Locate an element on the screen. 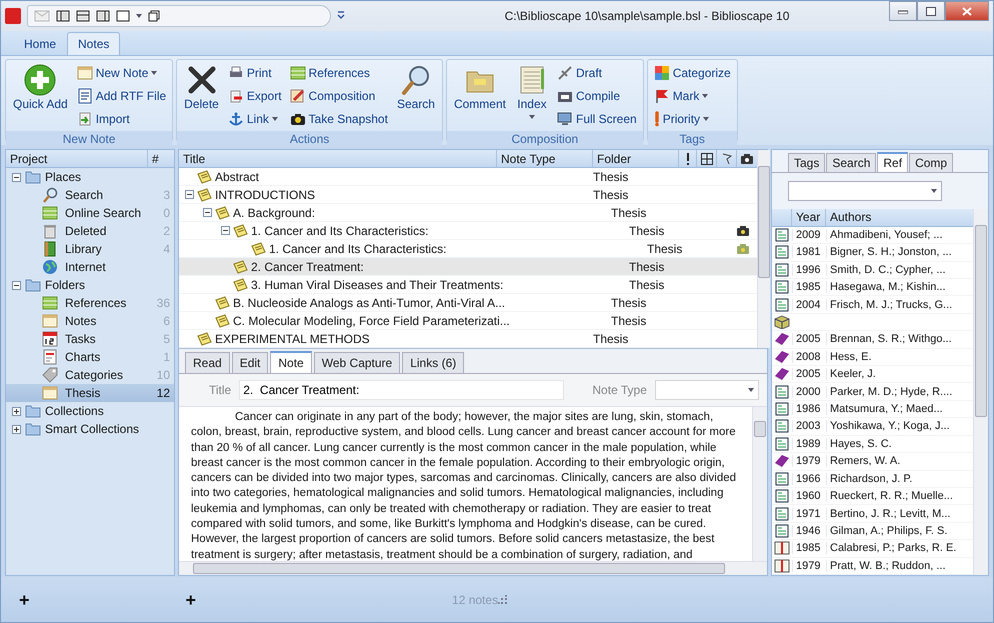 The height and width of the screenshot is (623, 994). ribbon-button: Full Screen is located at coordinates (596, 118).